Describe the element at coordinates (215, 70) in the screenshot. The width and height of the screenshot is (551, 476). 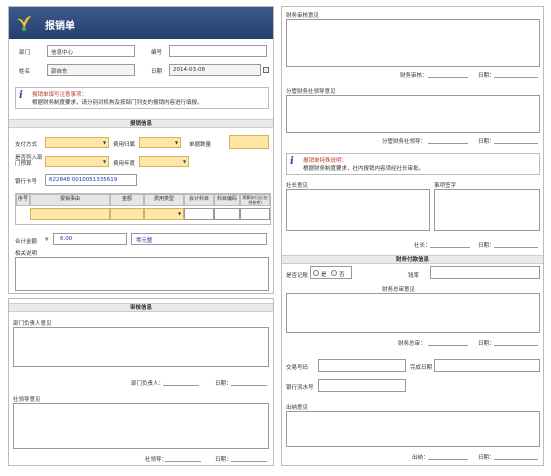
I see `date-field: 2014-03-08` at that location.